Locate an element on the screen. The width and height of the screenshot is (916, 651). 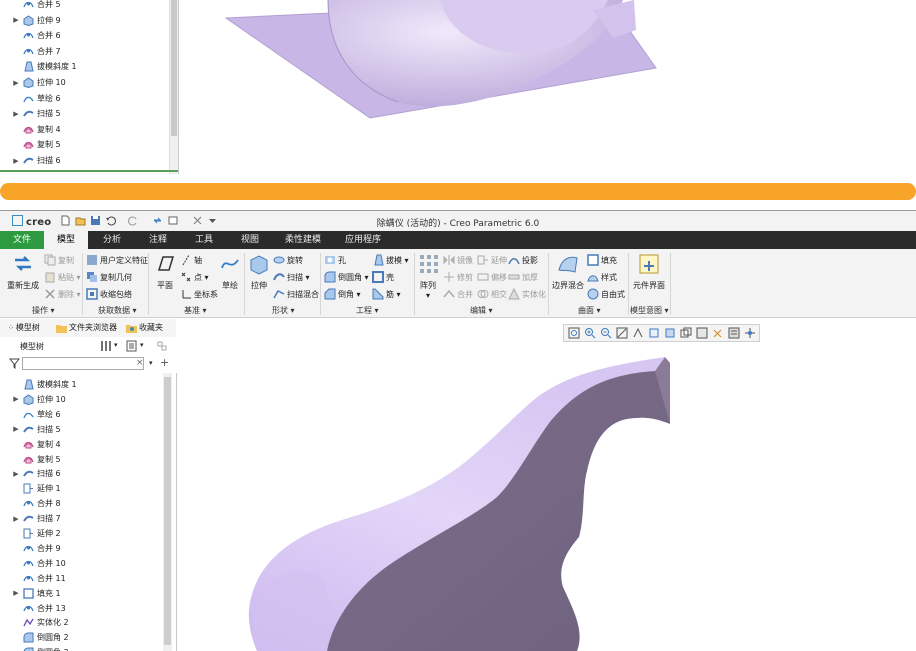
model-tree-item: ▶ 扫描 6 is located at coordinates (35, 473).